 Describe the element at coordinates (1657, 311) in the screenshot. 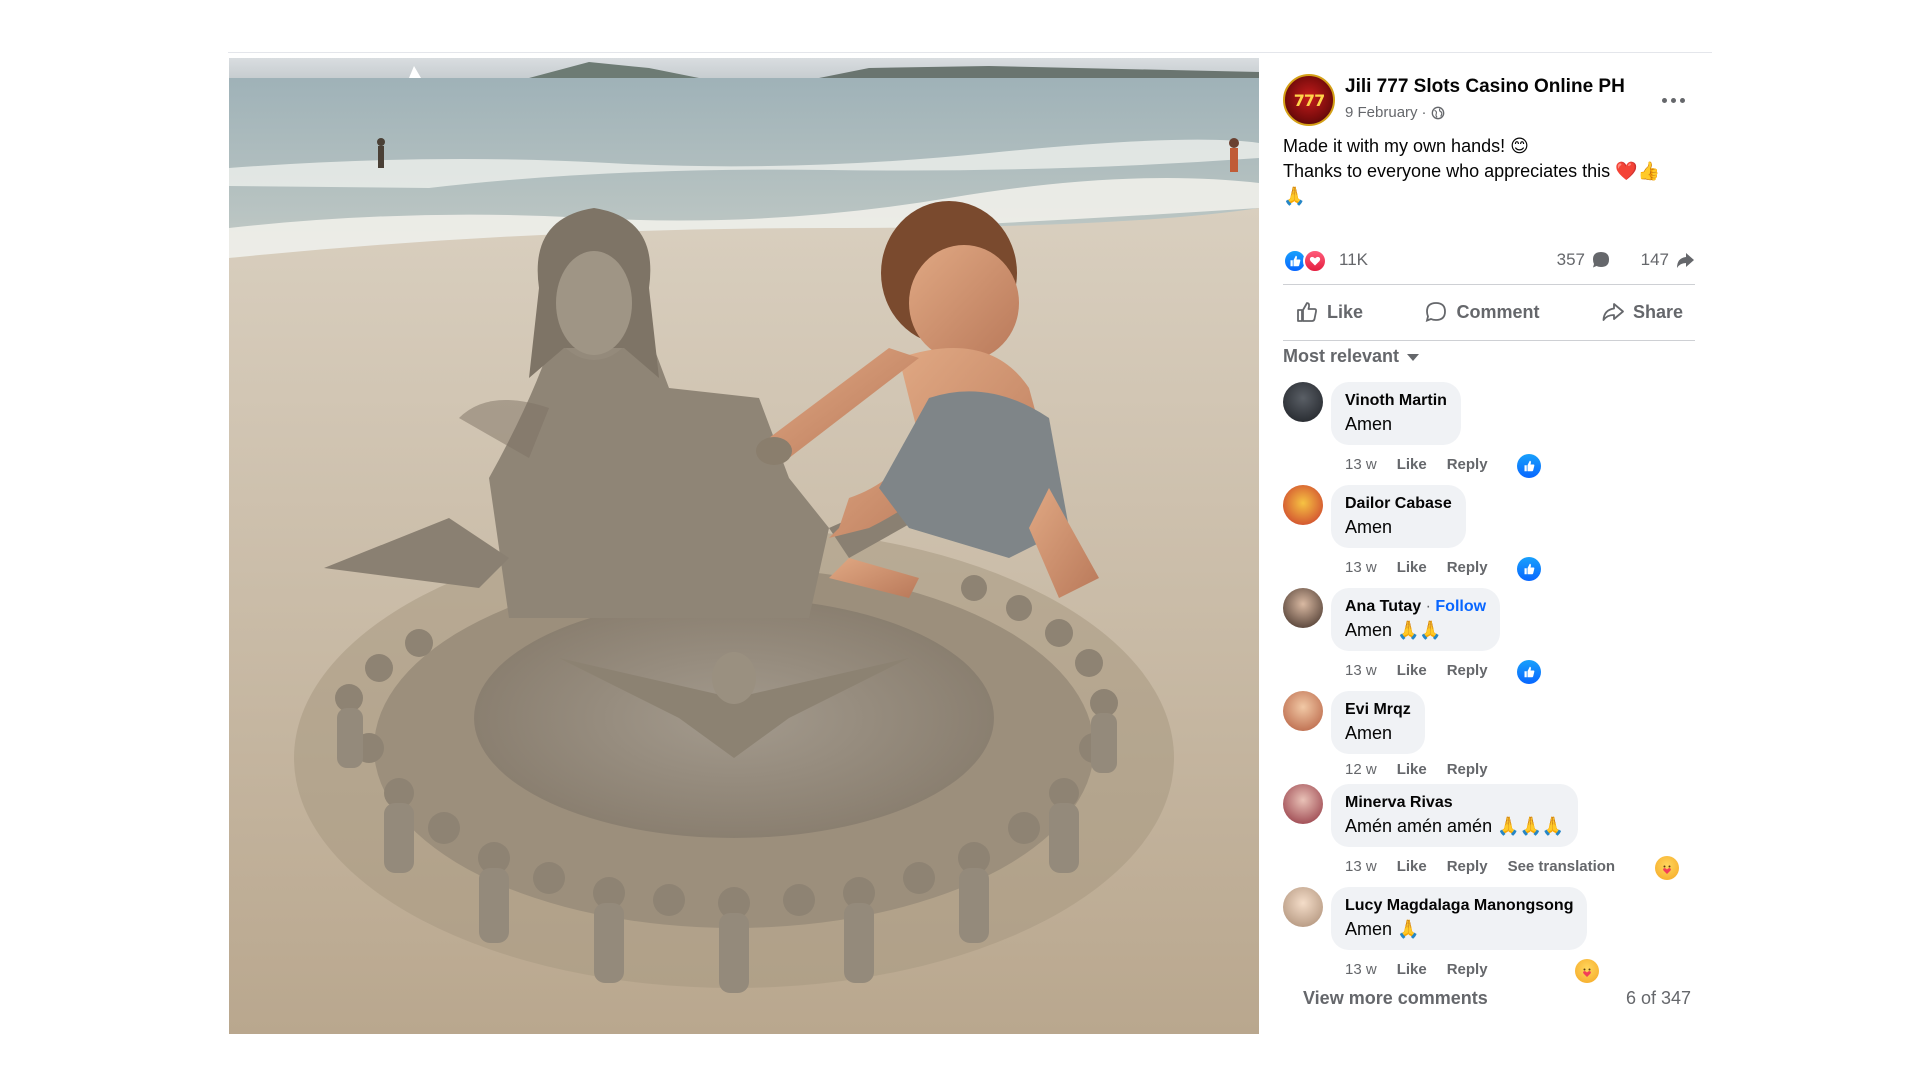

I see `share-label: Share` at that location.